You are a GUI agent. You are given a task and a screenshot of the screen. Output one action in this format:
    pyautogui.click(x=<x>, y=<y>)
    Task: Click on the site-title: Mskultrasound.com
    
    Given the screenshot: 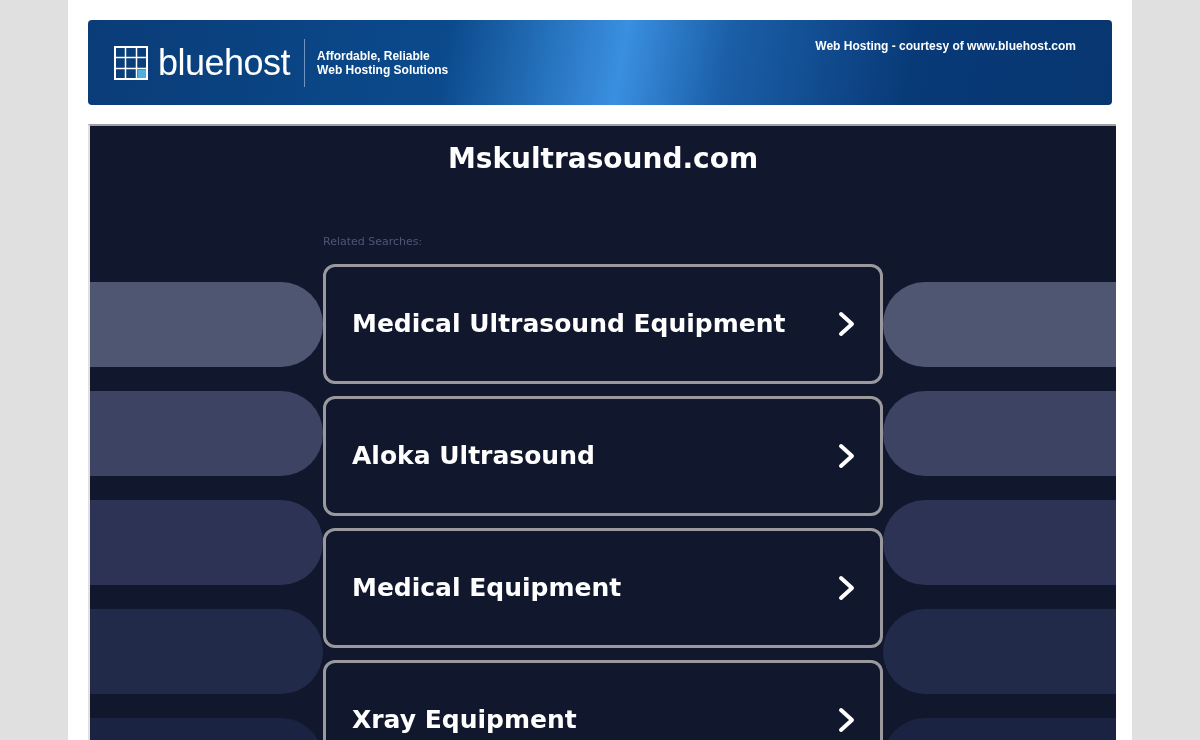 What is the action you would take?
    pyautogui.click(x=603, y=158)
    